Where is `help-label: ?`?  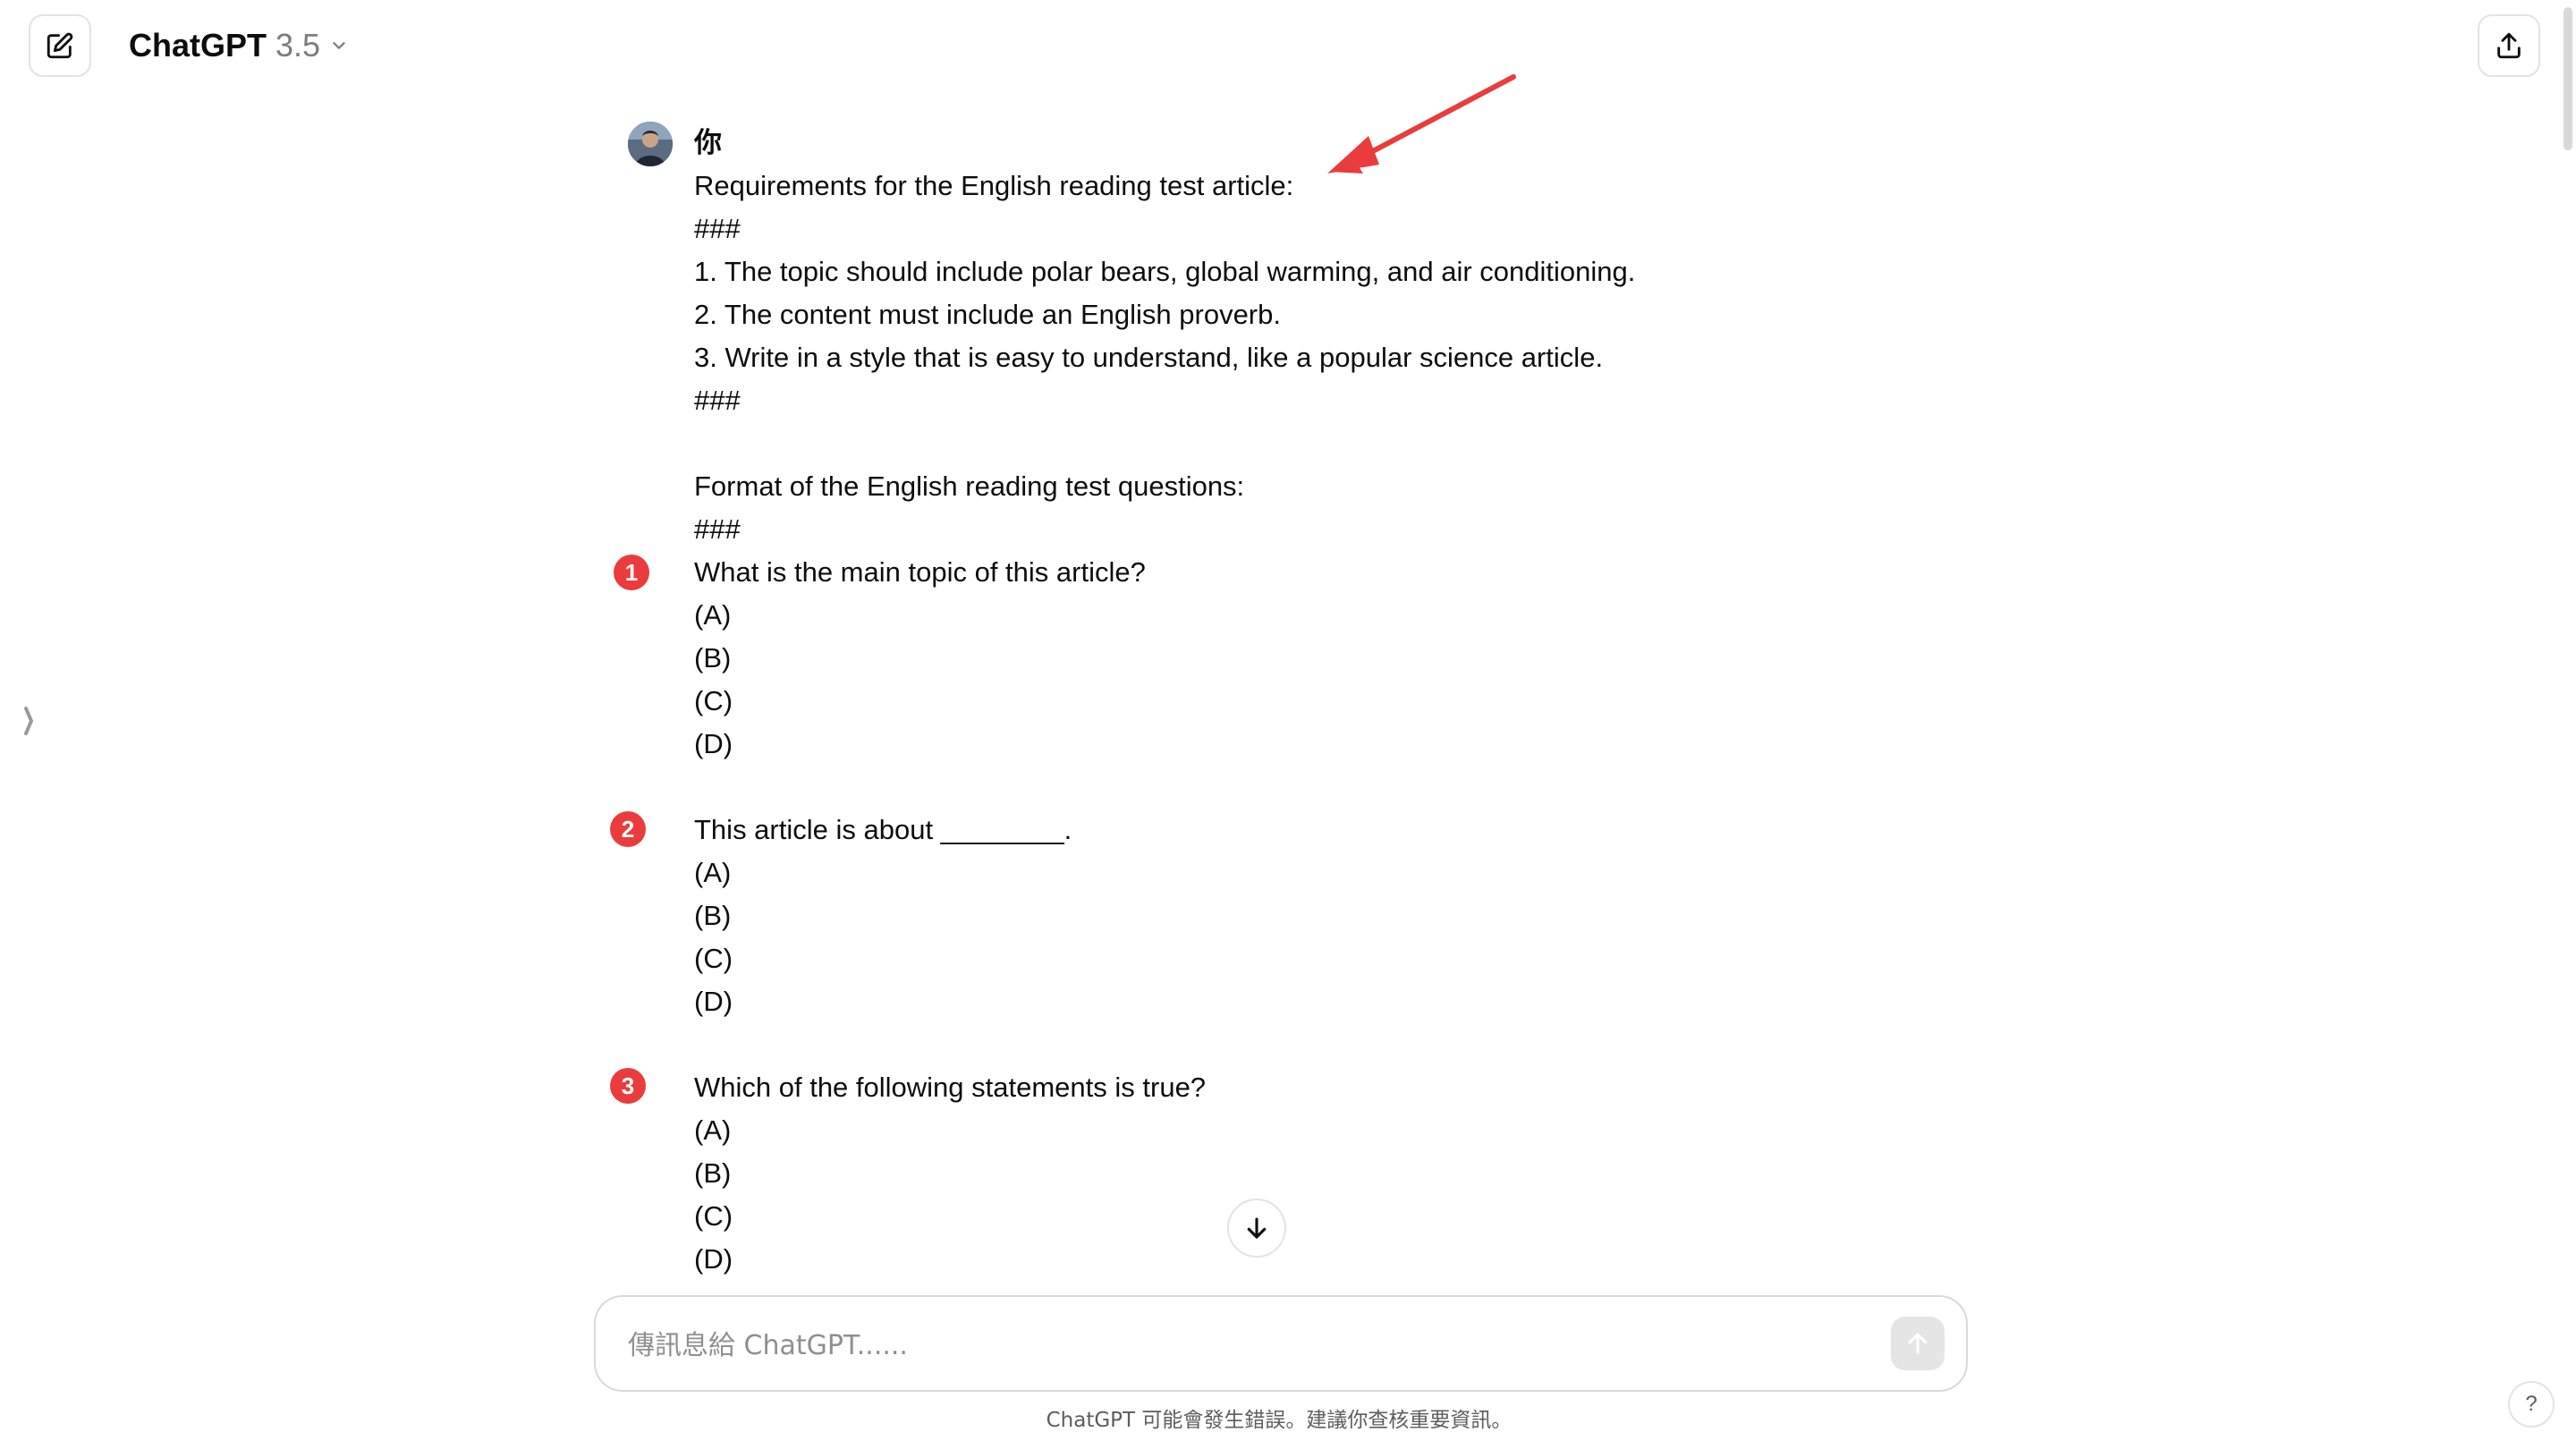 help-label: ? is located at coordinates (2531, 1404).